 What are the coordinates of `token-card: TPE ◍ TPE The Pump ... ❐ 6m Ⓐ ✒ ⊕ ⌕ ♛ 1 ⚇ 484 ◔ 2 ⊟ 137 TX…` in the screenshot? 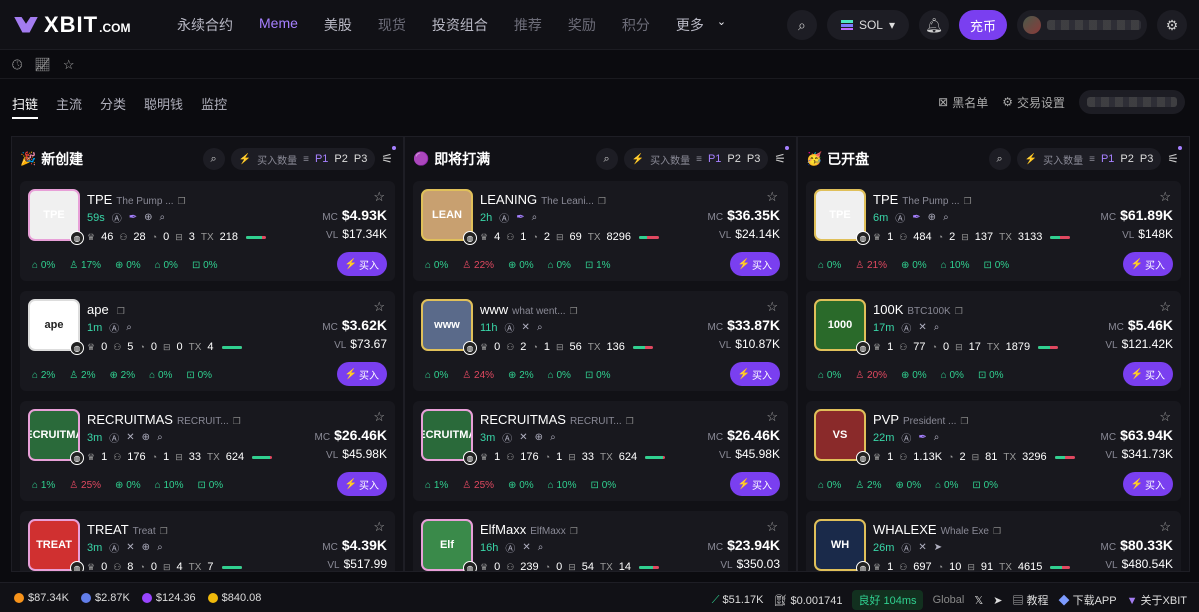 It's located at (993, 231).